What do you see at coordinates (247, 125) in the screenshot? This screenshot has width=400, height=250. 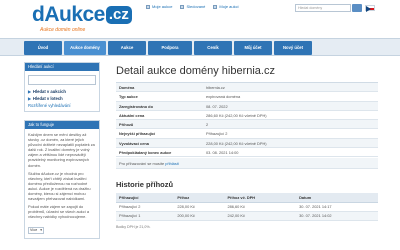 I see `detail-row: Příhozů 2` at bounding box center [247, 125].